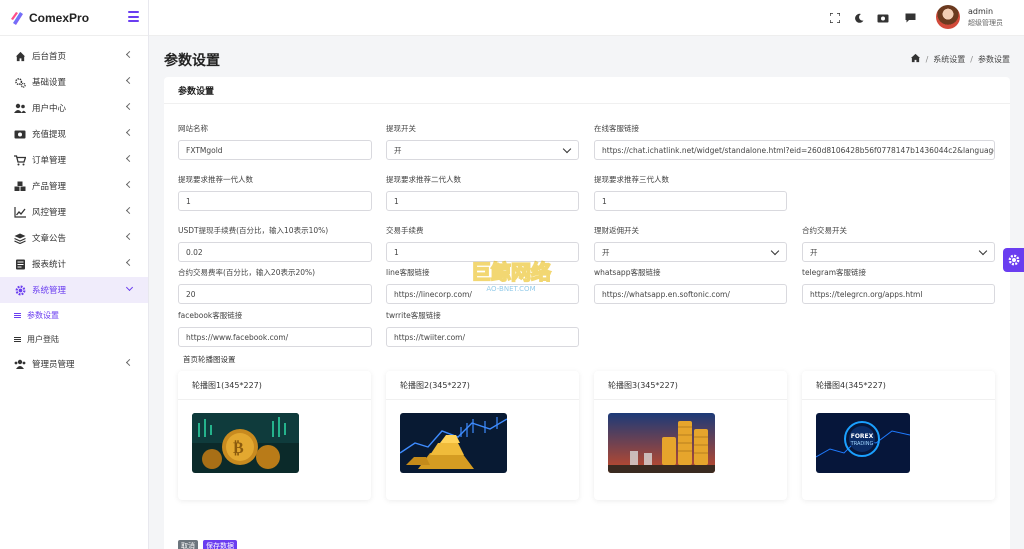 The width and height of the screenshot is (1024, 549). Describe the element at coordinates (824, 230) in the screenshot. I see `field-label: 合约交易开关` at that location.